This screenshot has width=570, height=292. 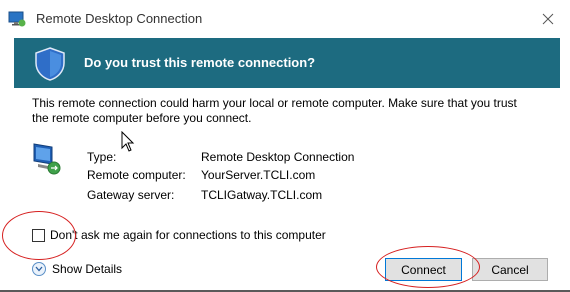 I want to click on banner-heading: Do you trust this remote connection?, so click(x=200, y=62).